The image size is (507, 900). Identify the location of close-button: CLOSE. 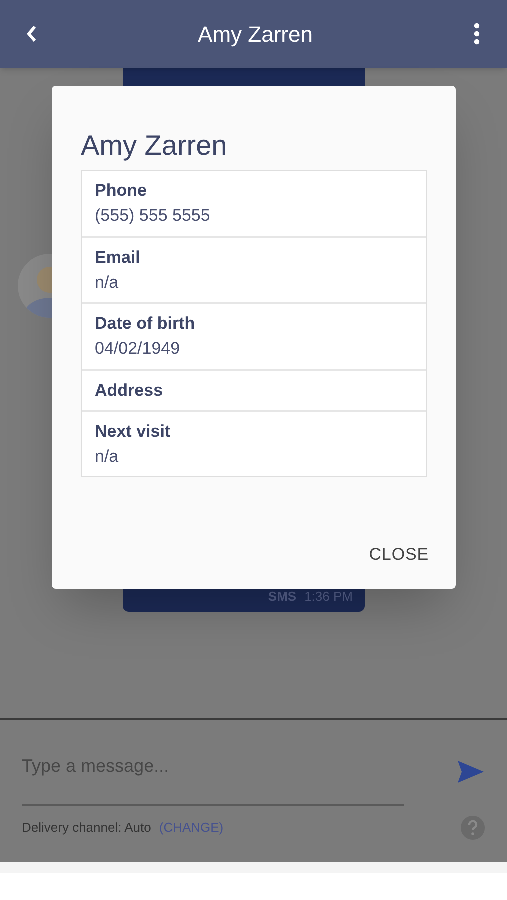
(399, 554).